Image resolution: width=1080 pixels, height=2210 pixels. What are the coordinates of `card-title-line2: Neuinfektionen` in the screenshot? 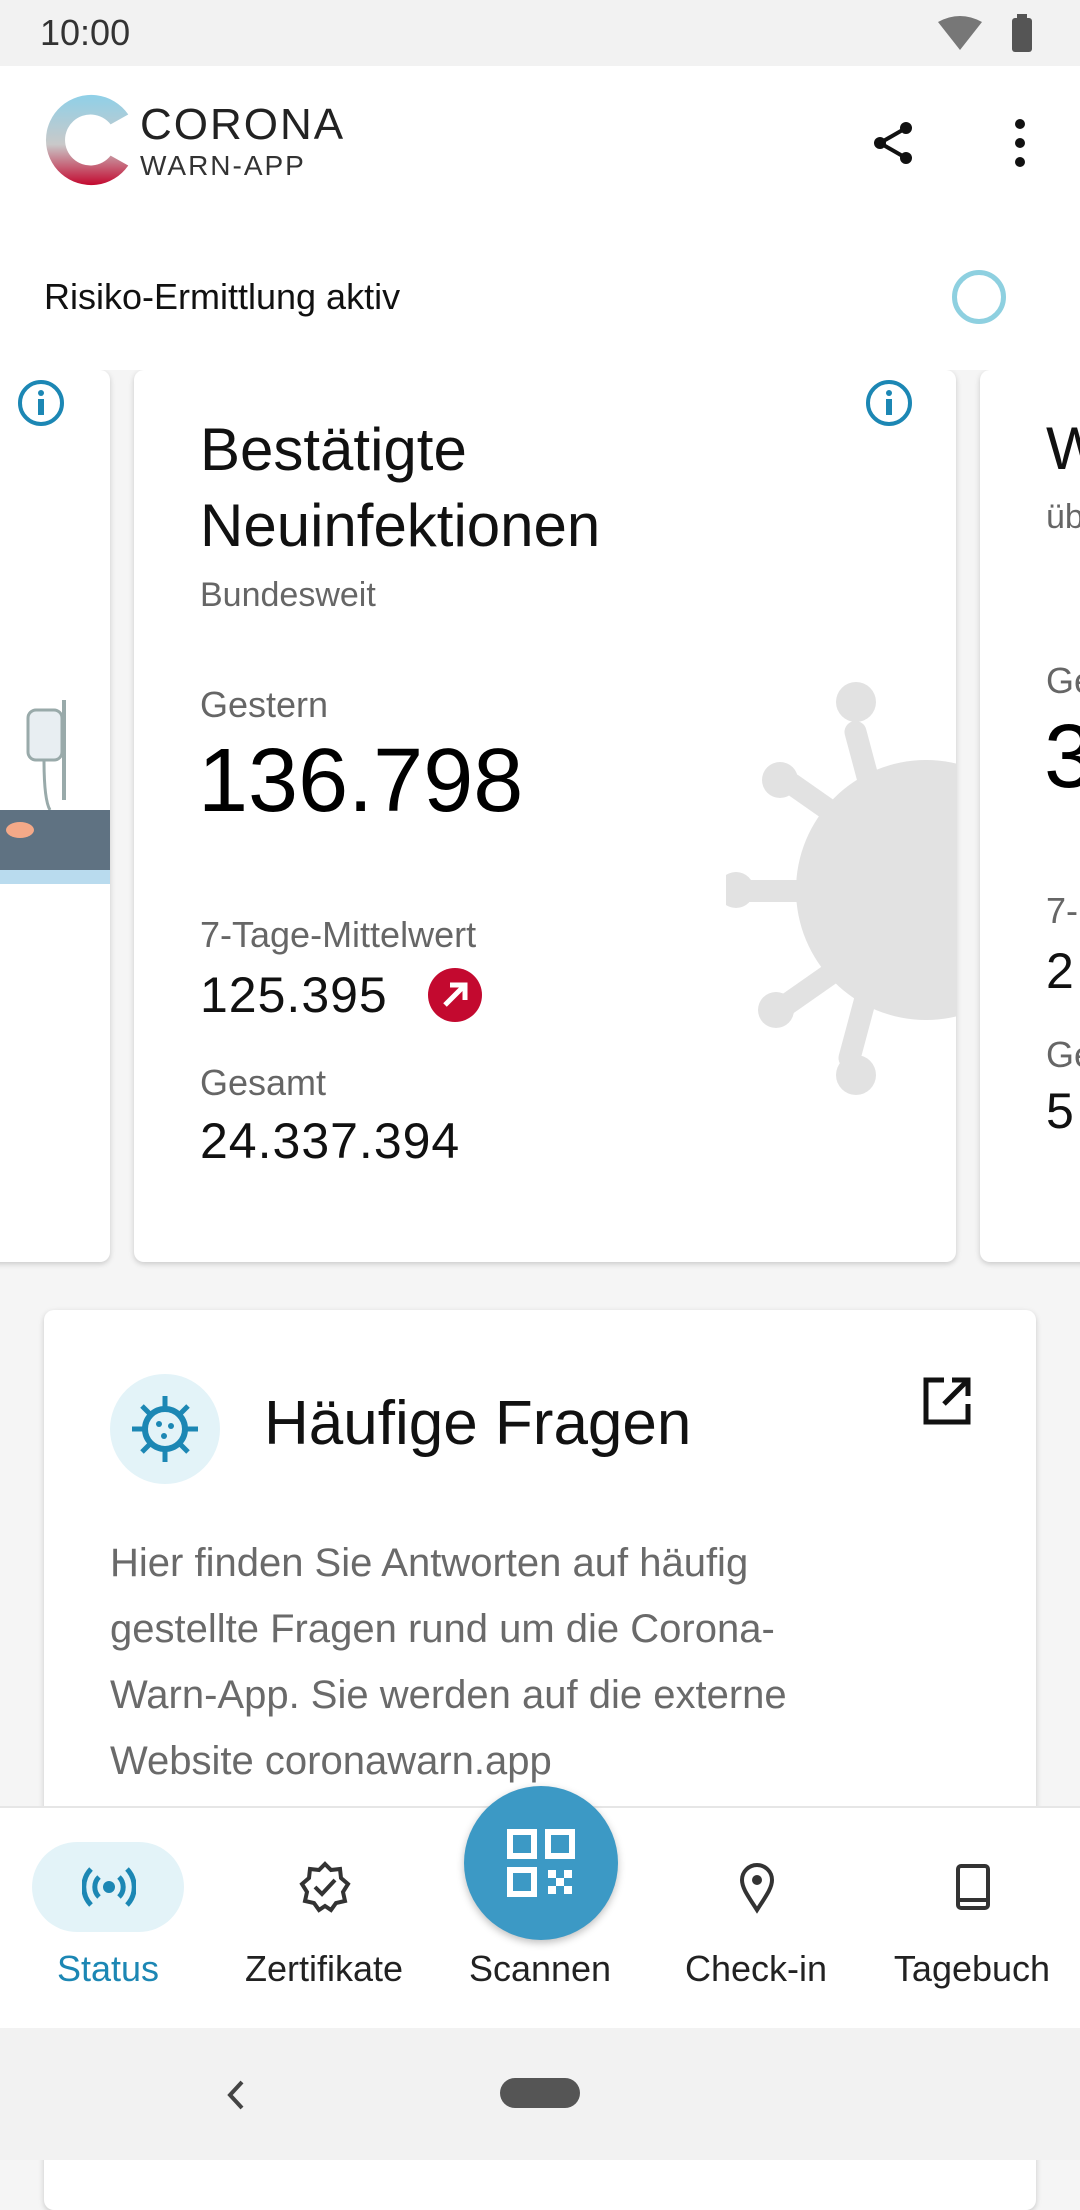 It's located at (400, 525).